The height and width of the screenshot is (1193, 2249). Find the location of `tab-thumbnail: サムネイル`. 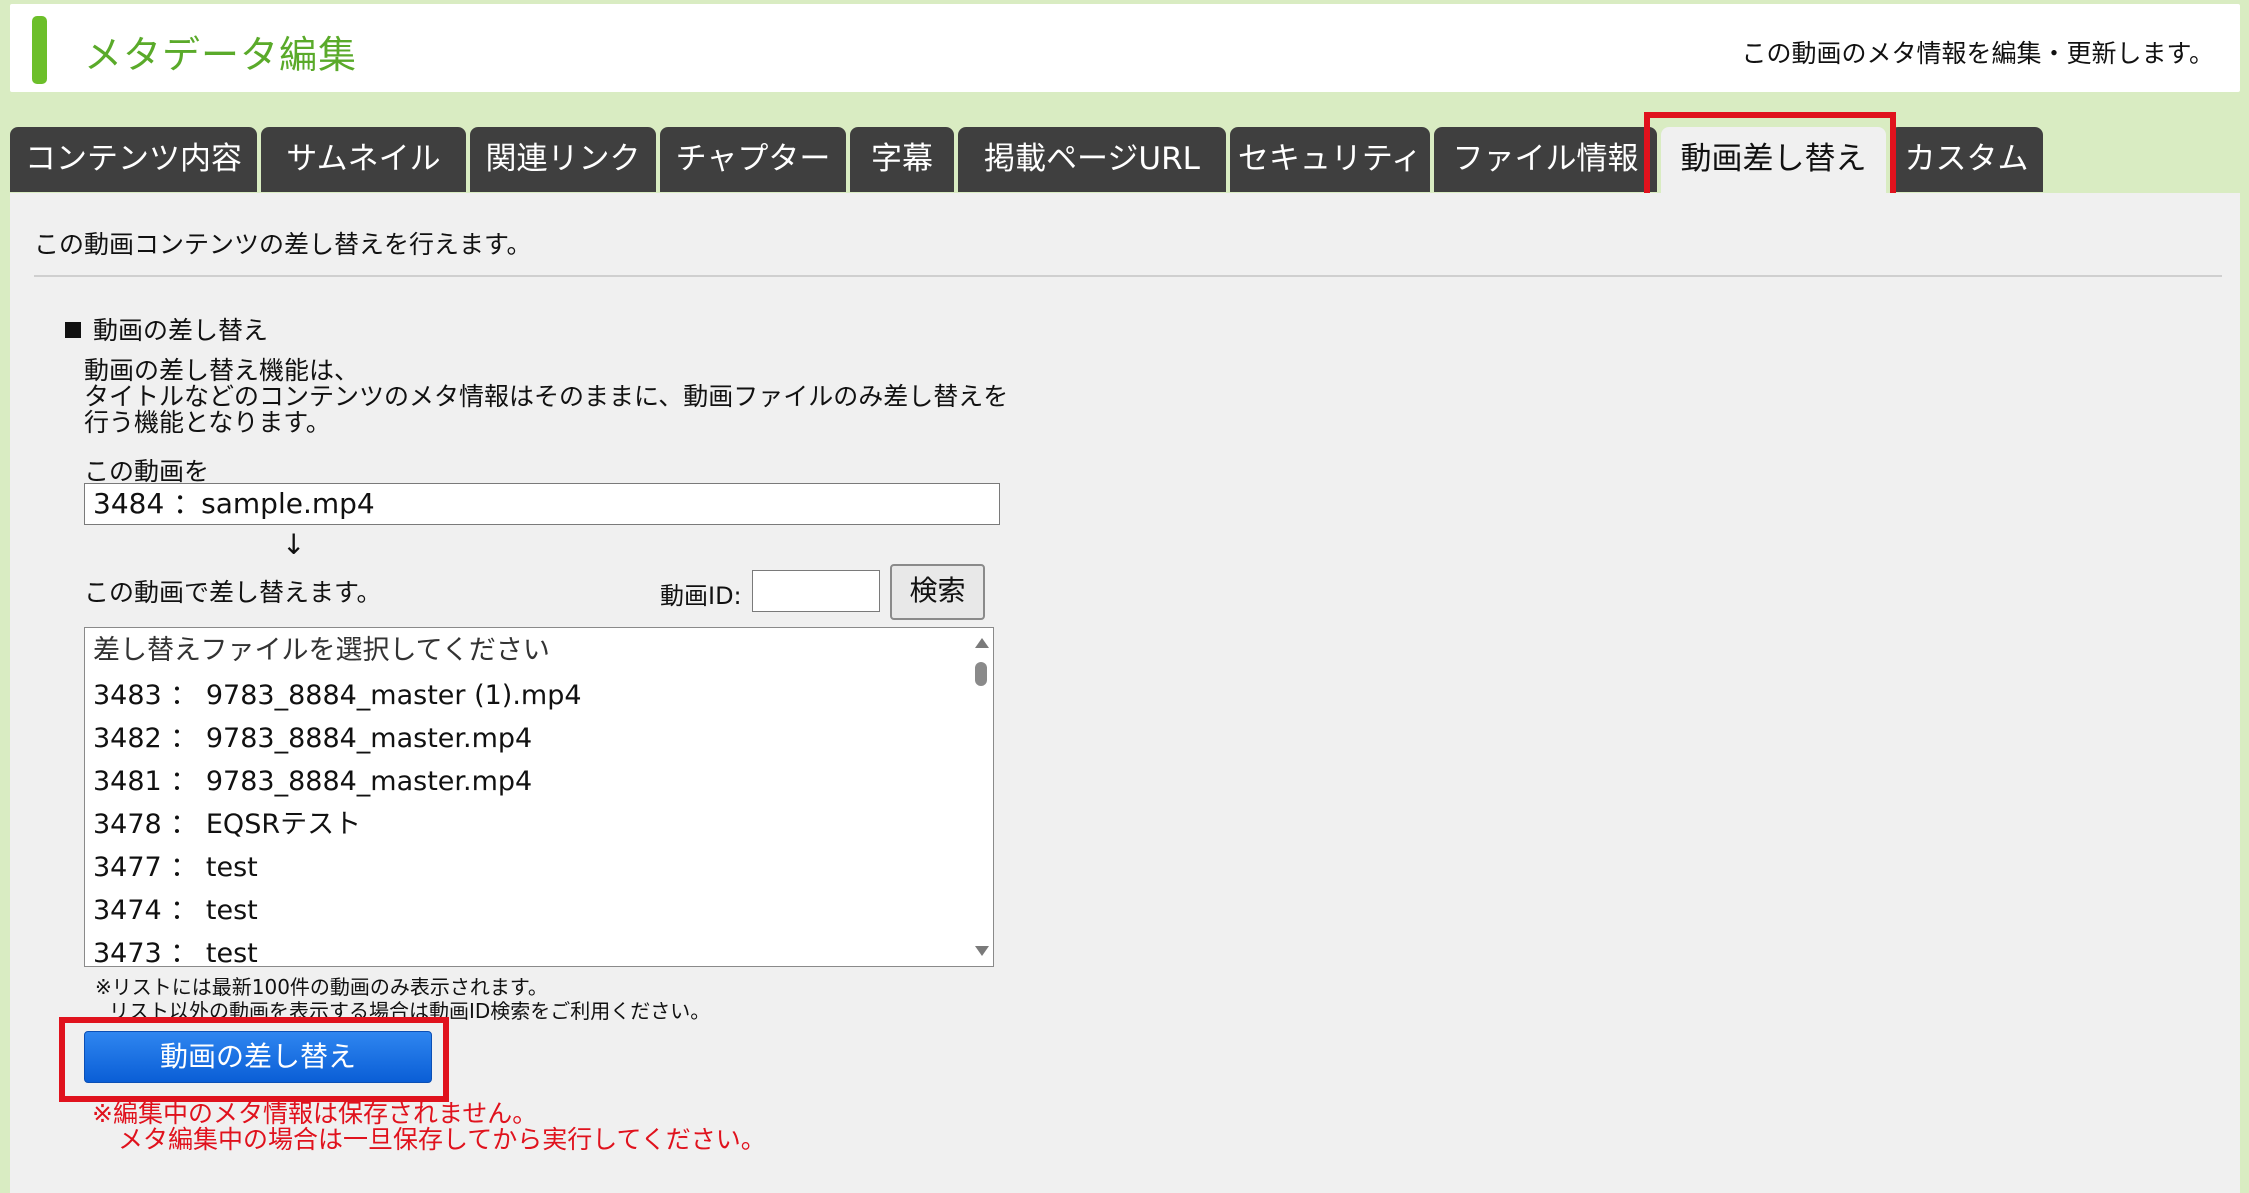

tab-thumbnail: サムネイル is located at coordinates (363, 159).